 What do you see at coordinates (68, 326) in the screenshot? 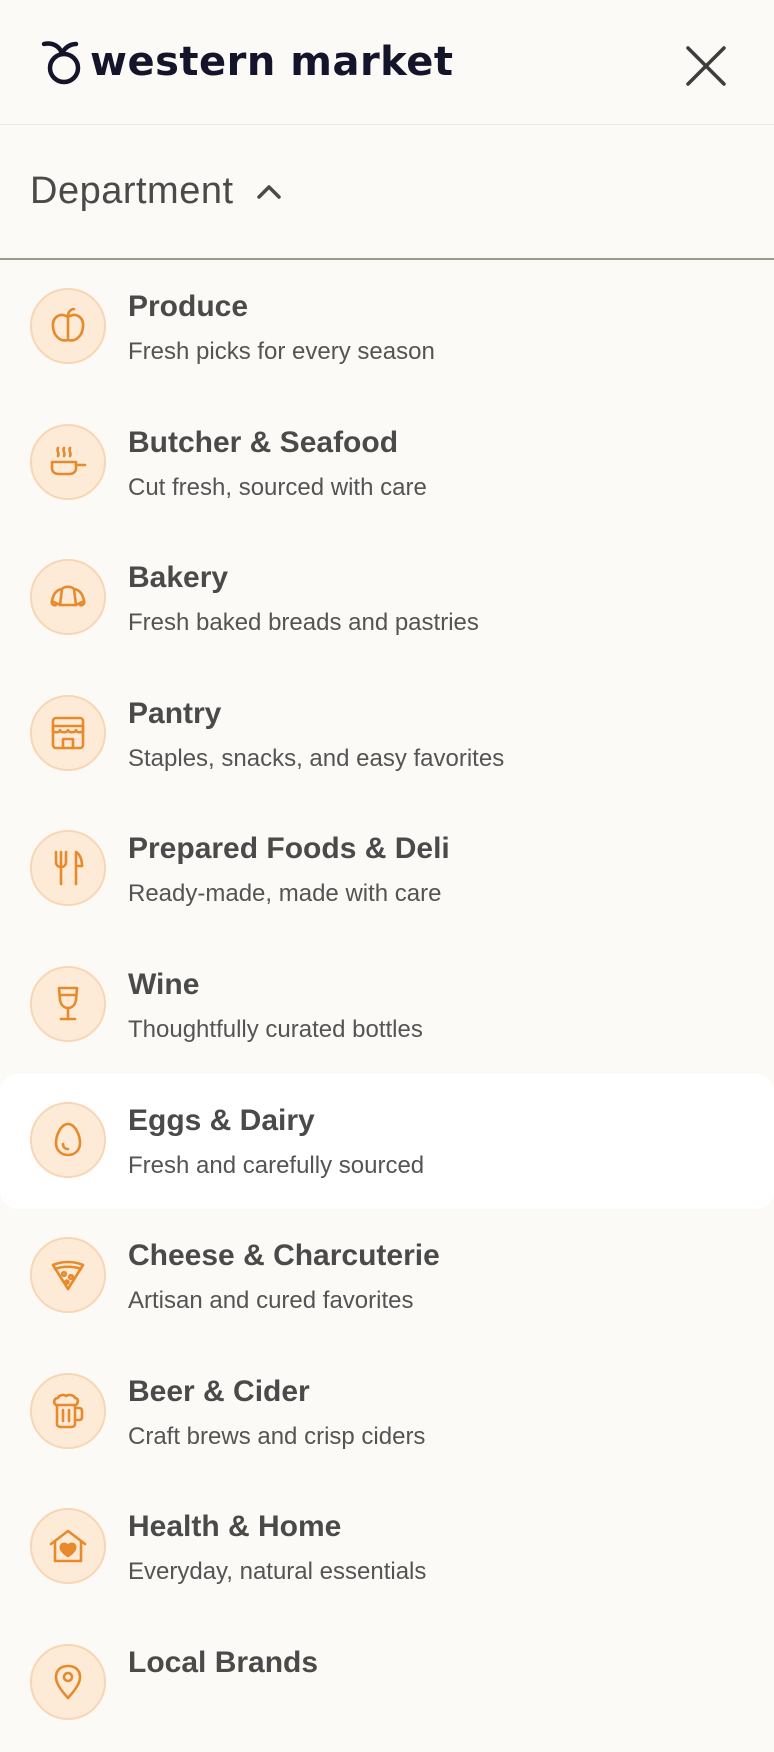
I see `apple-icon` at bounding box center [68, 326].